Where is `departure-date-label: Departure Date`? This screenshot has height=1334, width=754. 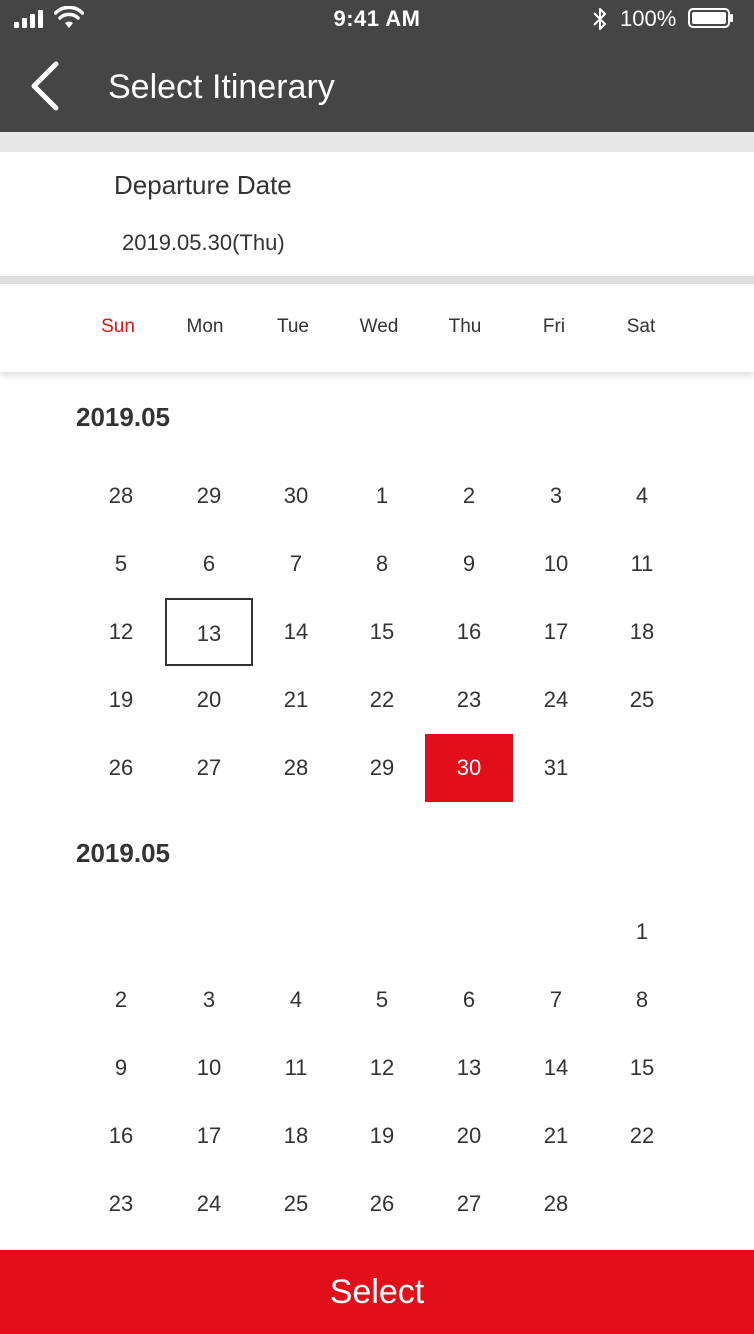
departure-date-label: Departure Date is located at coordinates (203, 185).